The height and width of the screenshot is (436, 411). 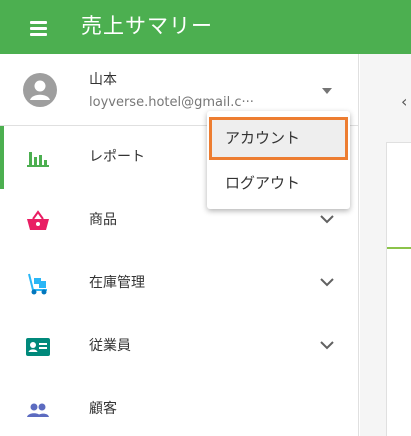 What do you see at coordinates (117, 283) in the screenshot?
I see `nav-label-inventory: 在庫管理` at bounding box center [117, 283].